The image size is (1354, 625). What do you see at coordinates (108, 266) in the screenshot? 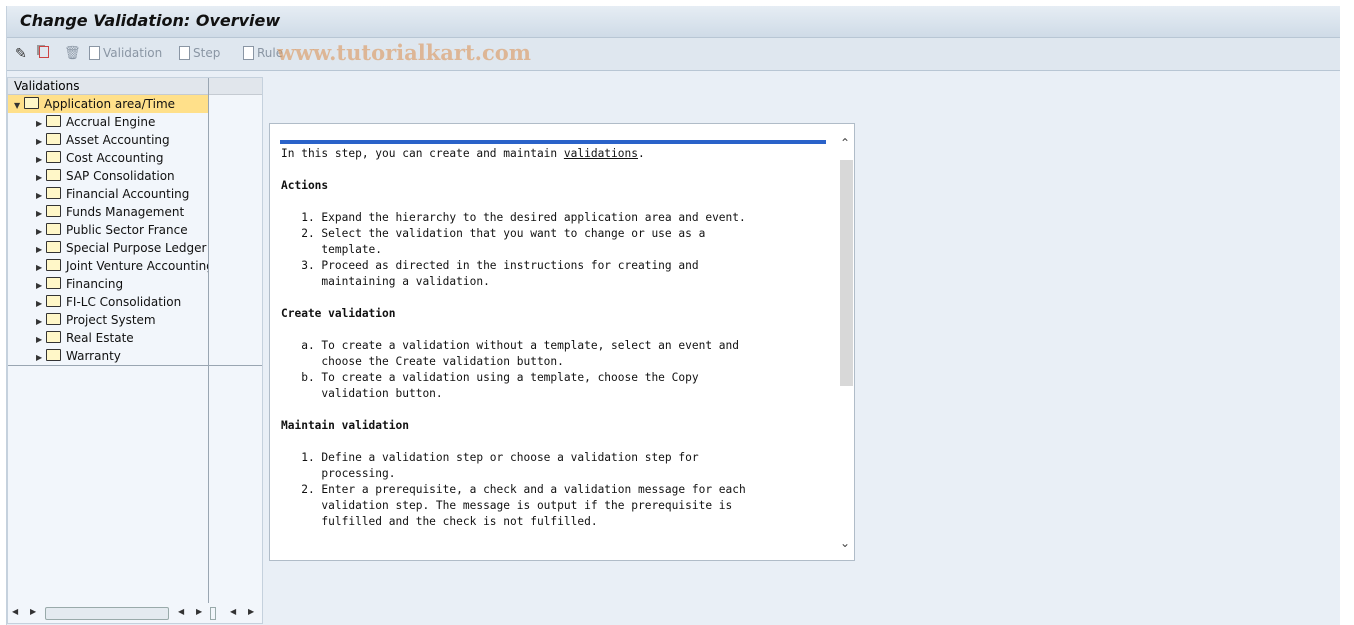
I see `tree-node: ▶ Joint Venture Accounting` at bounding box center [108, 266].